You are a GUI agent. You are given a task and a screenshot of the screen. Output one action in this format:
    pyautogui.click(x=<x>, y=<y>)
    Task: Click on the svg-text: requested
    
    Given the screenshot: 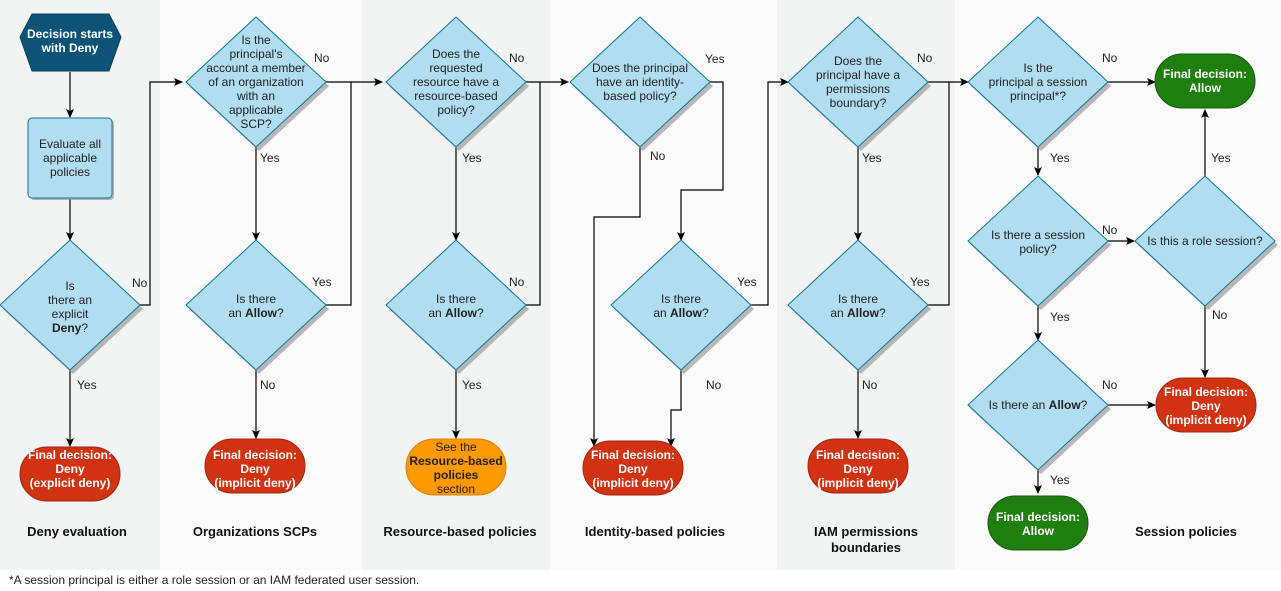 What is the action you would take?
    pyautogui.click(x=455, y=68)
    